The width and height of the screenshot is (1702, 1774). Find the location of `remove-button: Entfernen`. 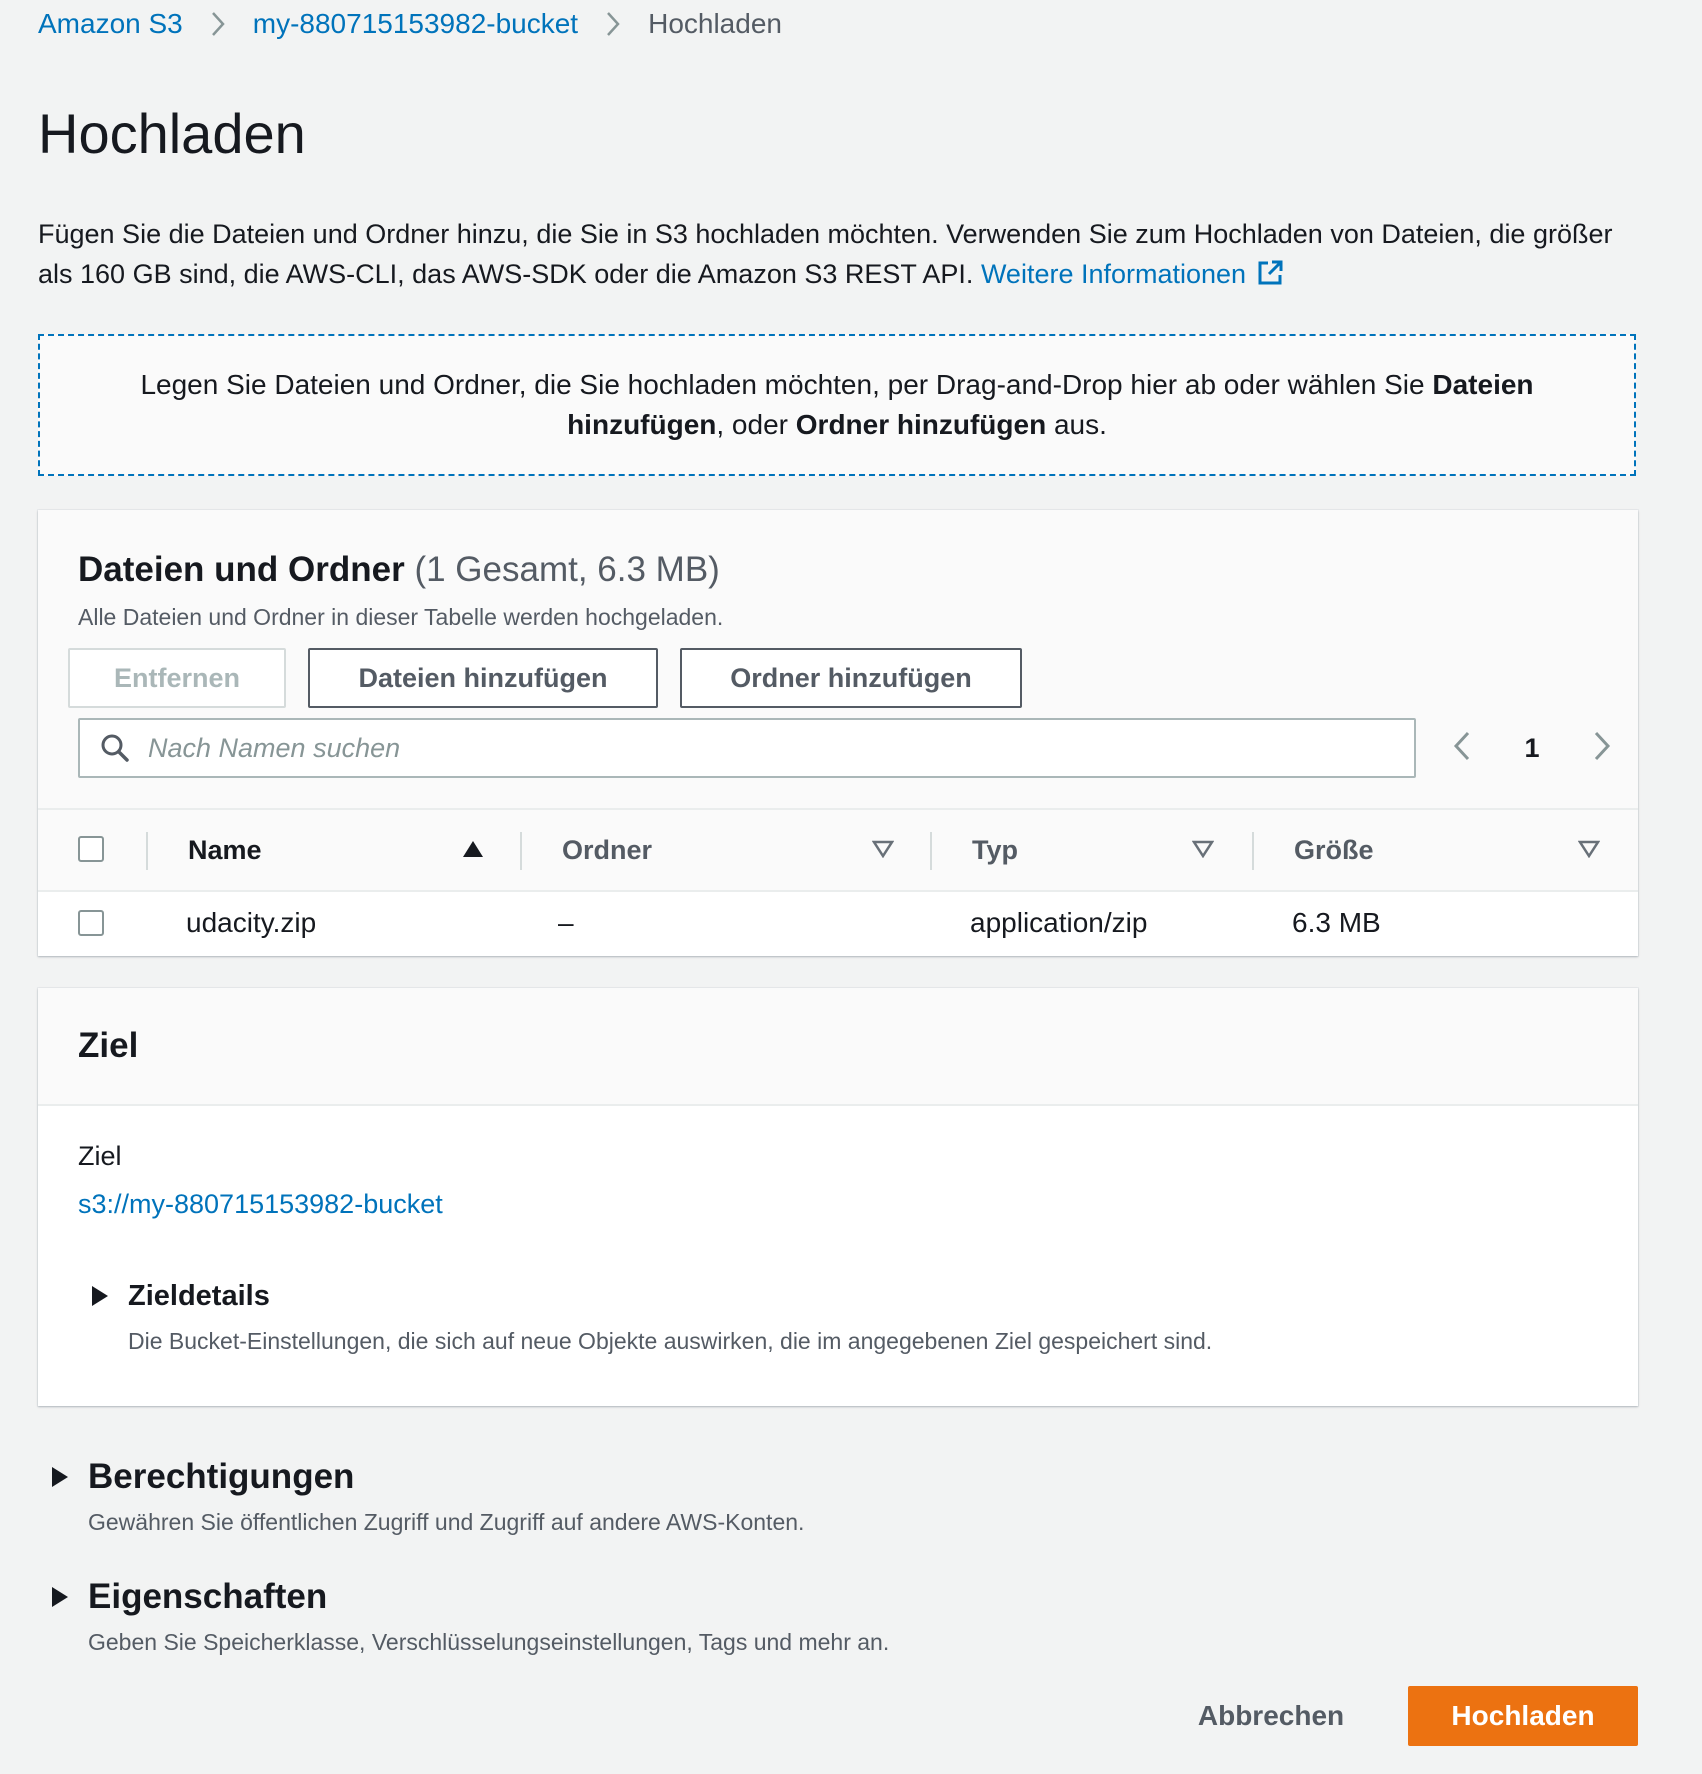

remove-button: Entfernen is located at coordinates (177, 678).